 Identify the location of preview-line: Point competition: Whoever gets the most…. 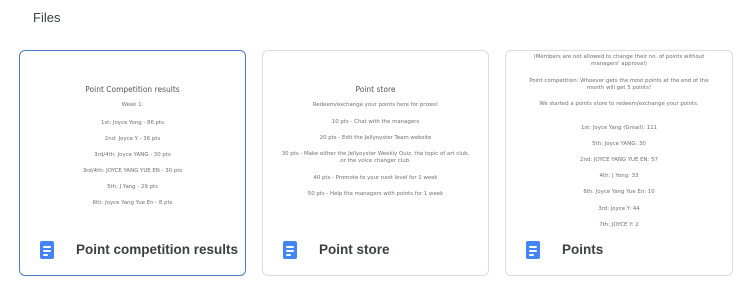
(619, 84).